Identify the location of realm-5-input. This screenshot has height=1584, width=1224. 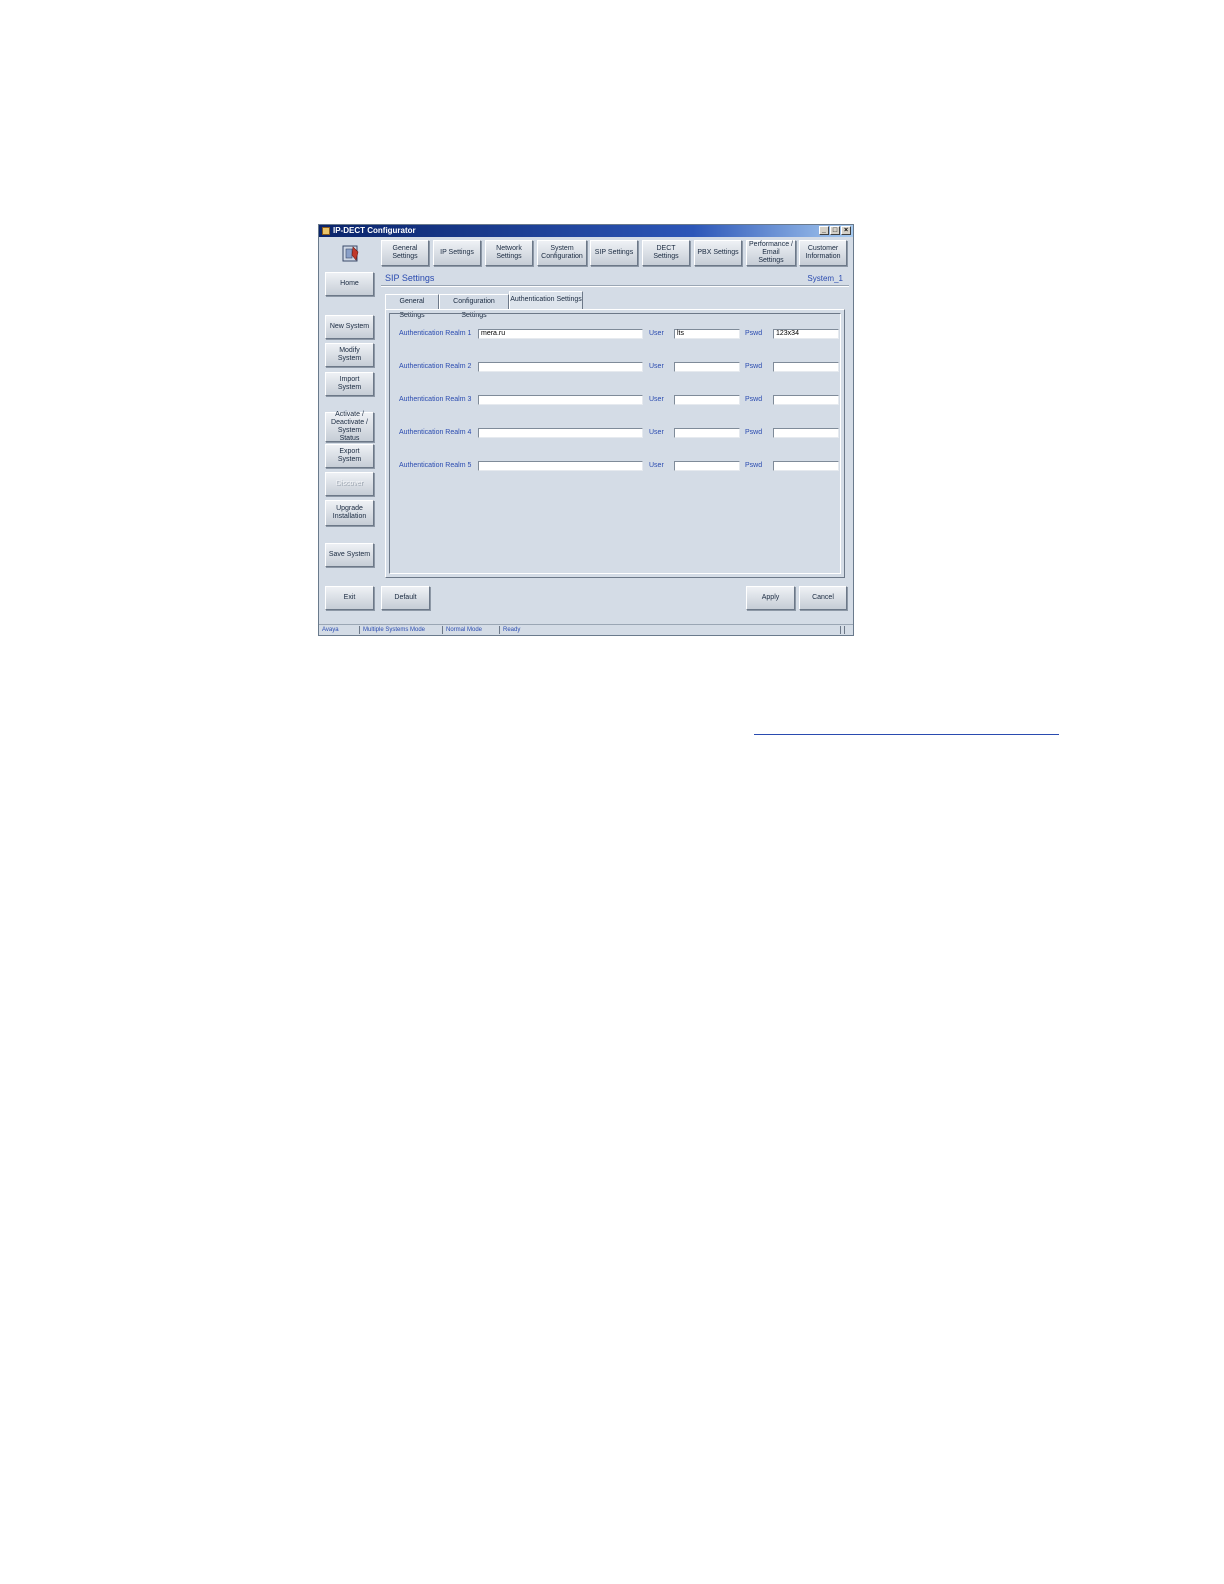
(560, 466).